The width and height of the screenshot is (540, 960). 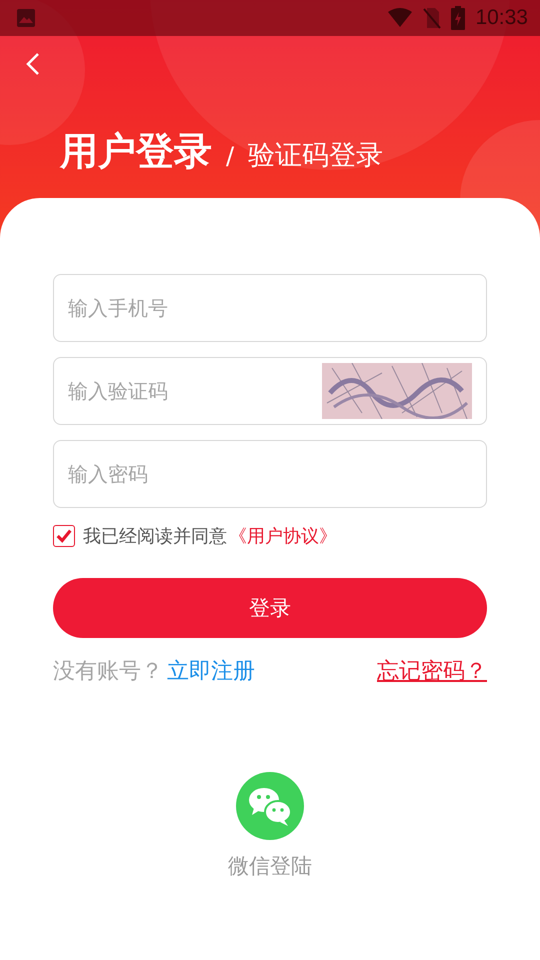 What do you see at coordinates (458, 18) in the screenshot?
I see `battery-icon` at bounding box center [458, 18].